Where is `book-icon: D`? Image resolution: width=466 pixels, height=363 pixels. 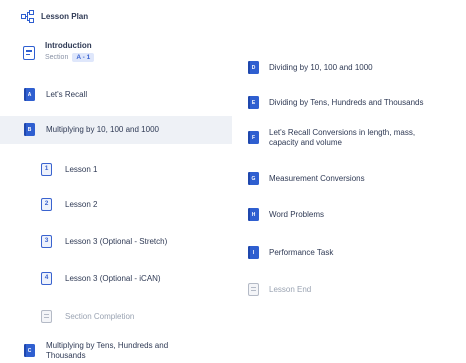
book-icon: D is located at coordinates (253, 67).